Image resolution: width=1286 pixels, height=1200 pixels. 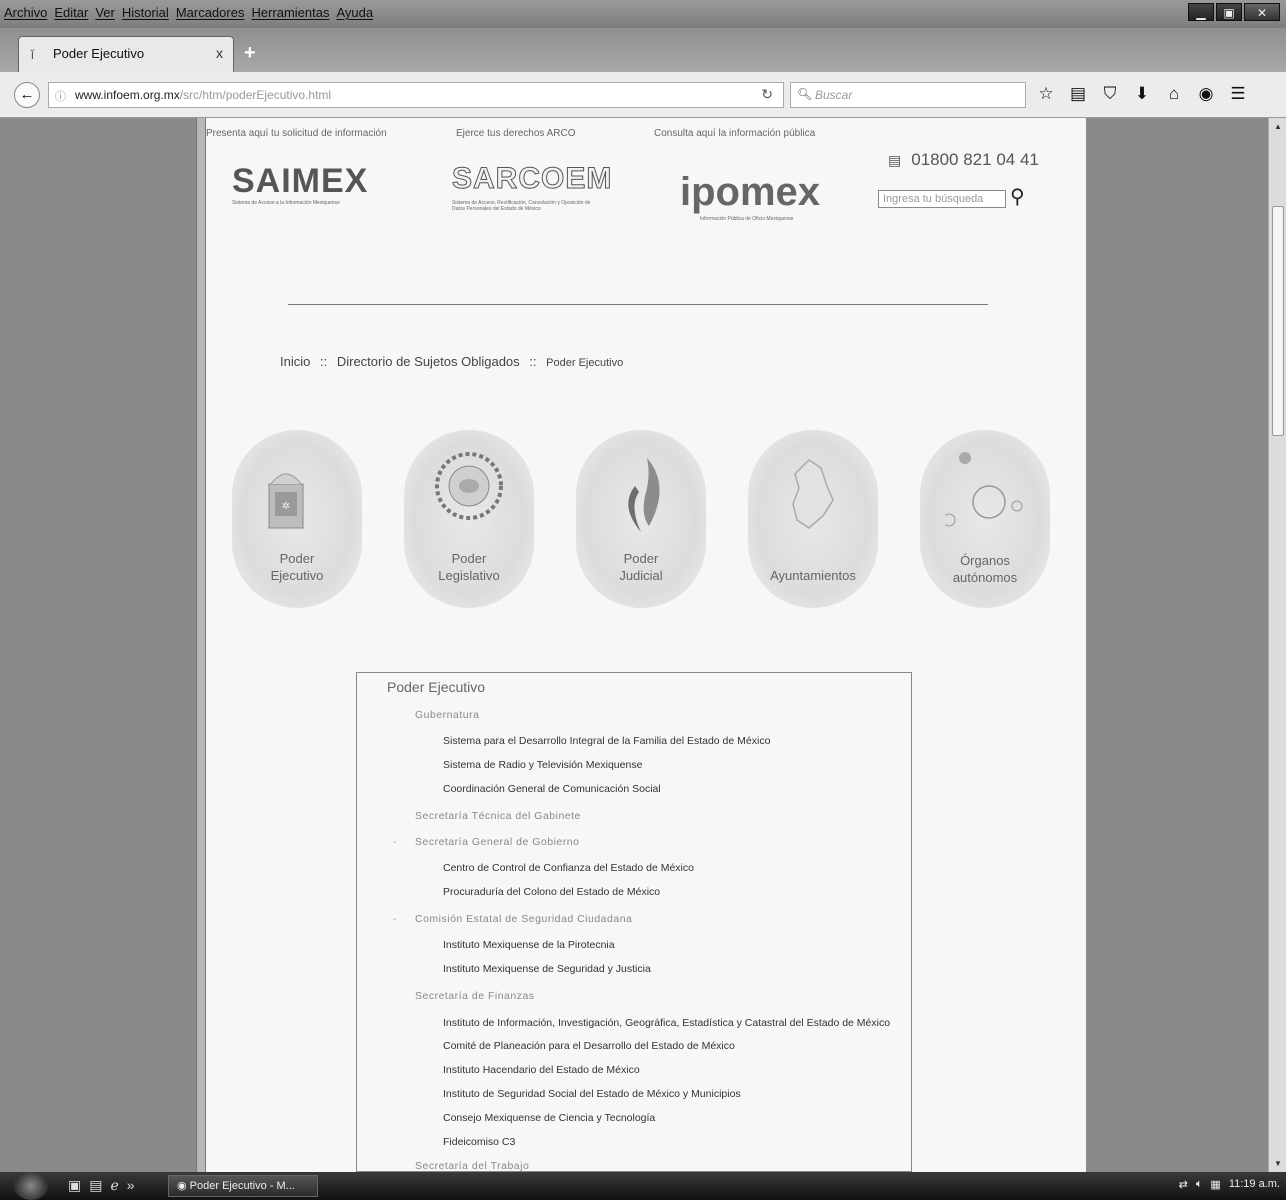 What do you see at coordinates (127, 95) in the screenshot?
I see `url-domain: www.infoem.org.mx` at bounding box center [127, 95].